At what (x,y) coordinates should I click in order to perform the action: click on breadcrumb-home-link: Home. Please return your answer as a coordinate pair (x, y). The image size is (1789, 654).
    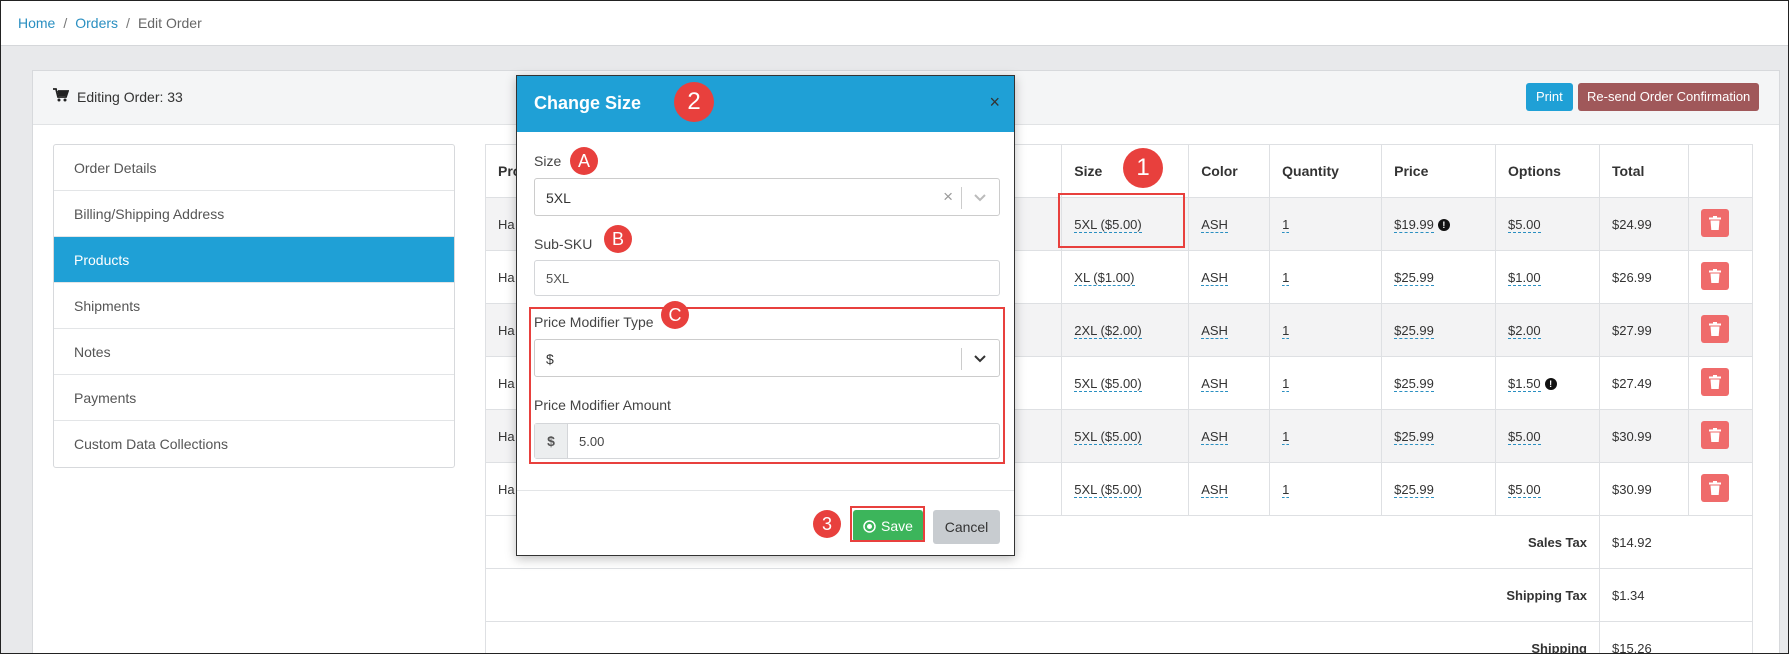
    Looking at the image, I should click on (36, 23).